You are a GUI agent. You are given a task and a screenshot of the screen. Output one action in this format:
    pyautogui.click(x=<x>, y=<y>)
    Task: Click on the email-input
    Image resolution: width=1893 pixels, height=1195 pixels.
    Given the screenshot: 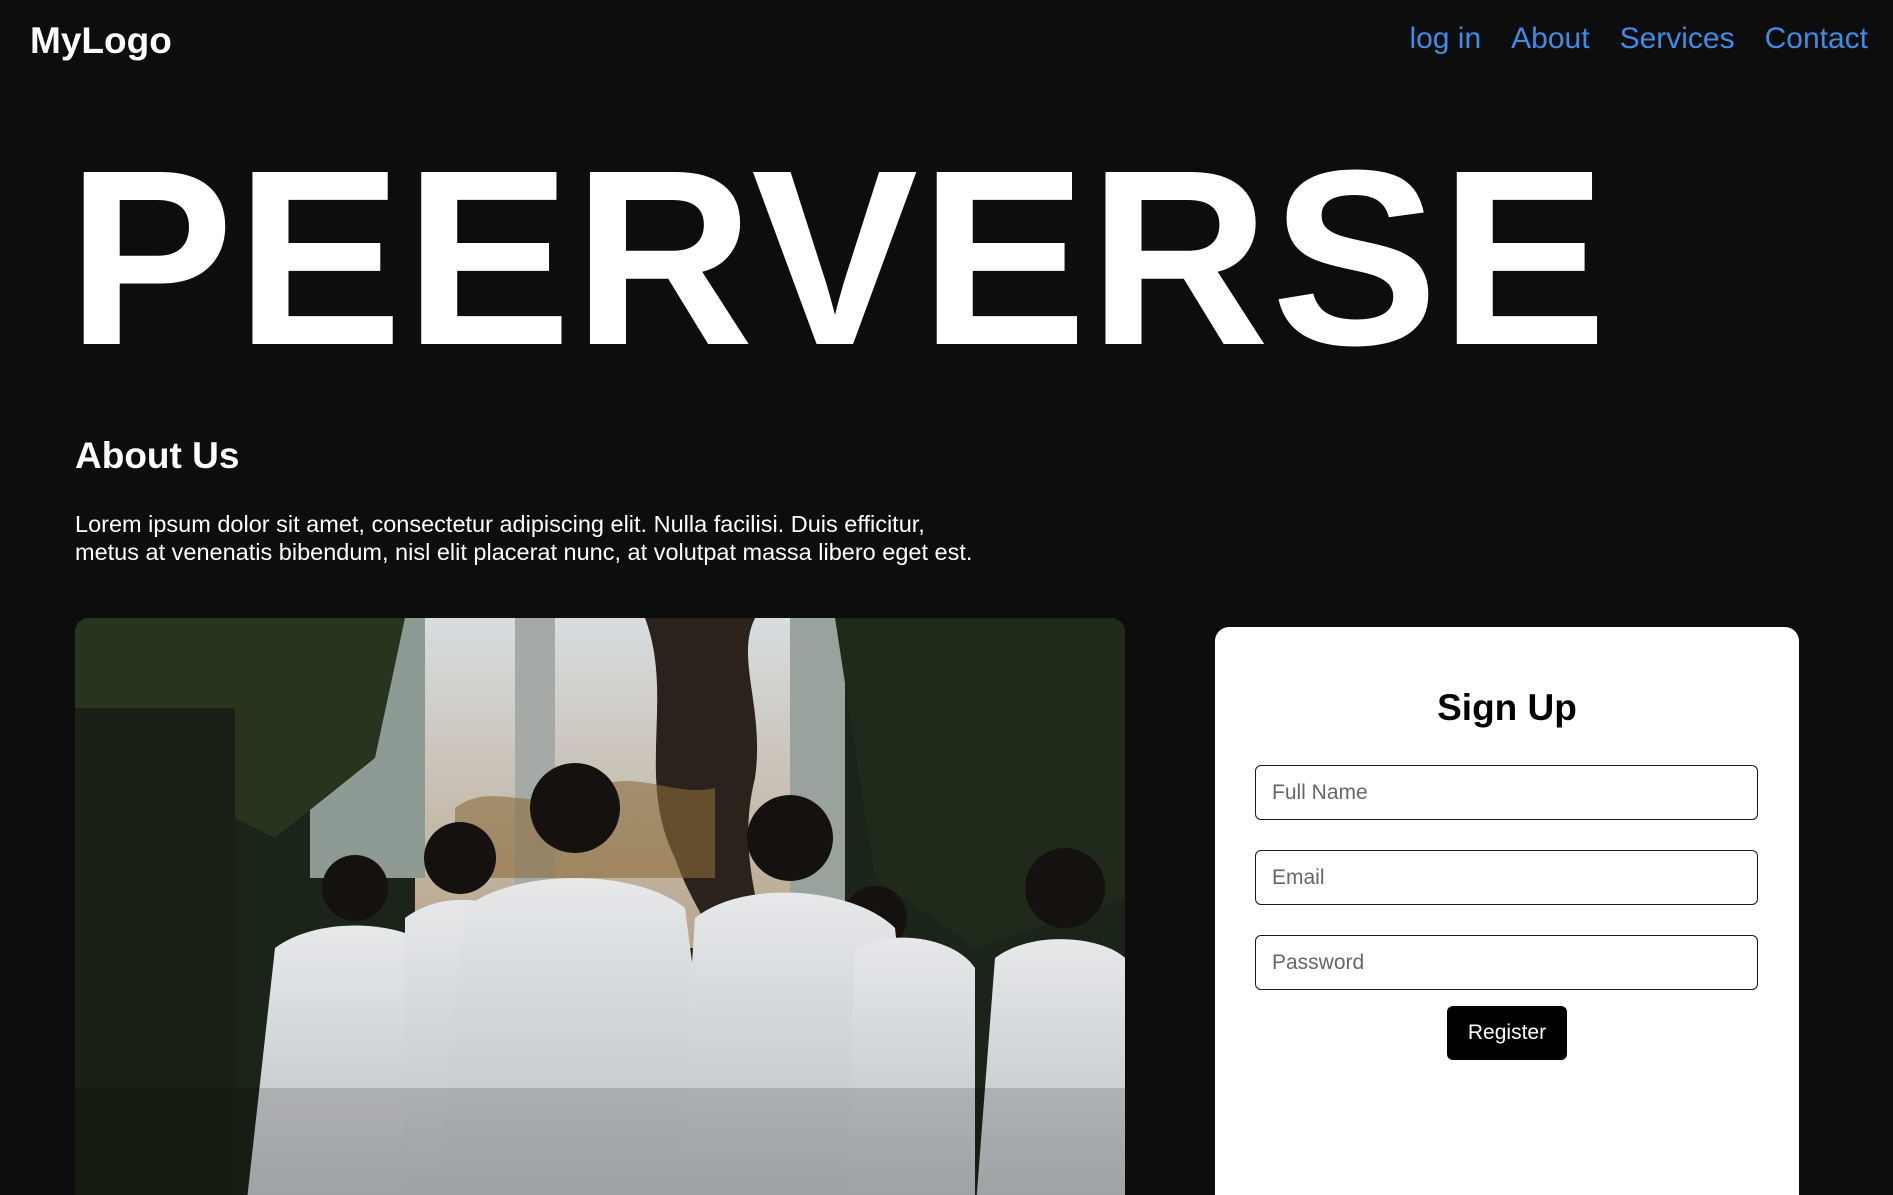 What is the action you would take?
    pyautogui.click(x=1506, y=877)
    